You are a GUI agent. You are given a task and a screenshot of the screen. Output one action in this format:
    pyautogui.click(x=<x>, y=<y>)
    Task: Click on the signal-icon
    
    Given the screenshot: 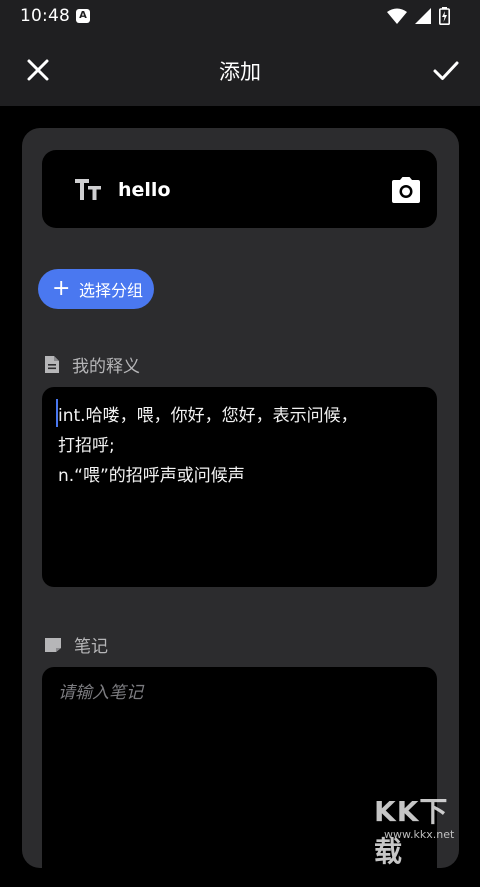 What is the action you would take?
    pyautogui.click(x=423, y=16)
    